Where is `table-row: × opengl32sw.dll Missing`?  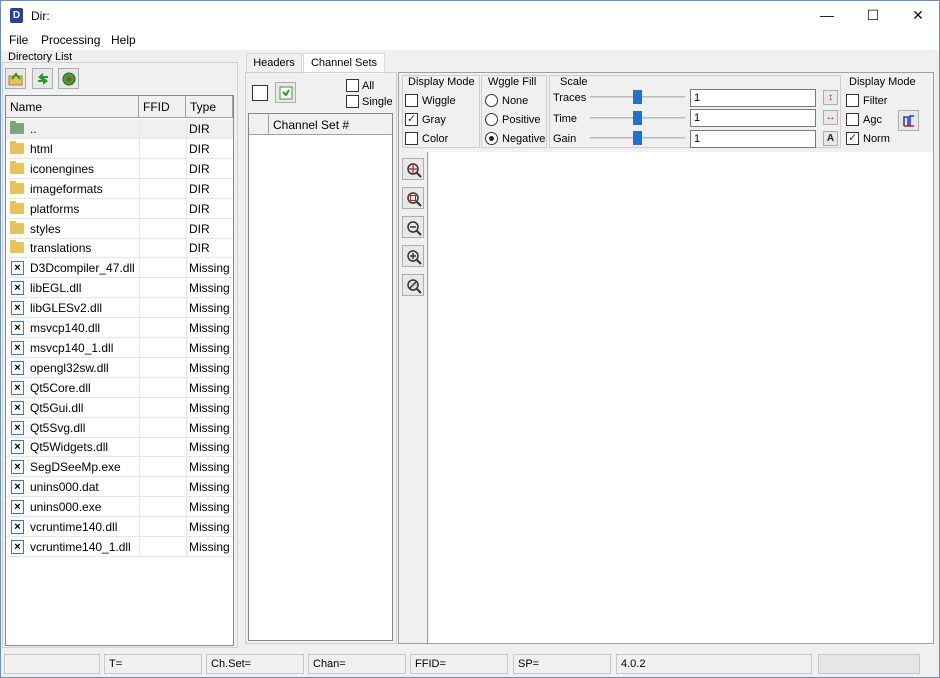
table-row: × opengl32sw.dll Missing is located at coordinates (119, 367).